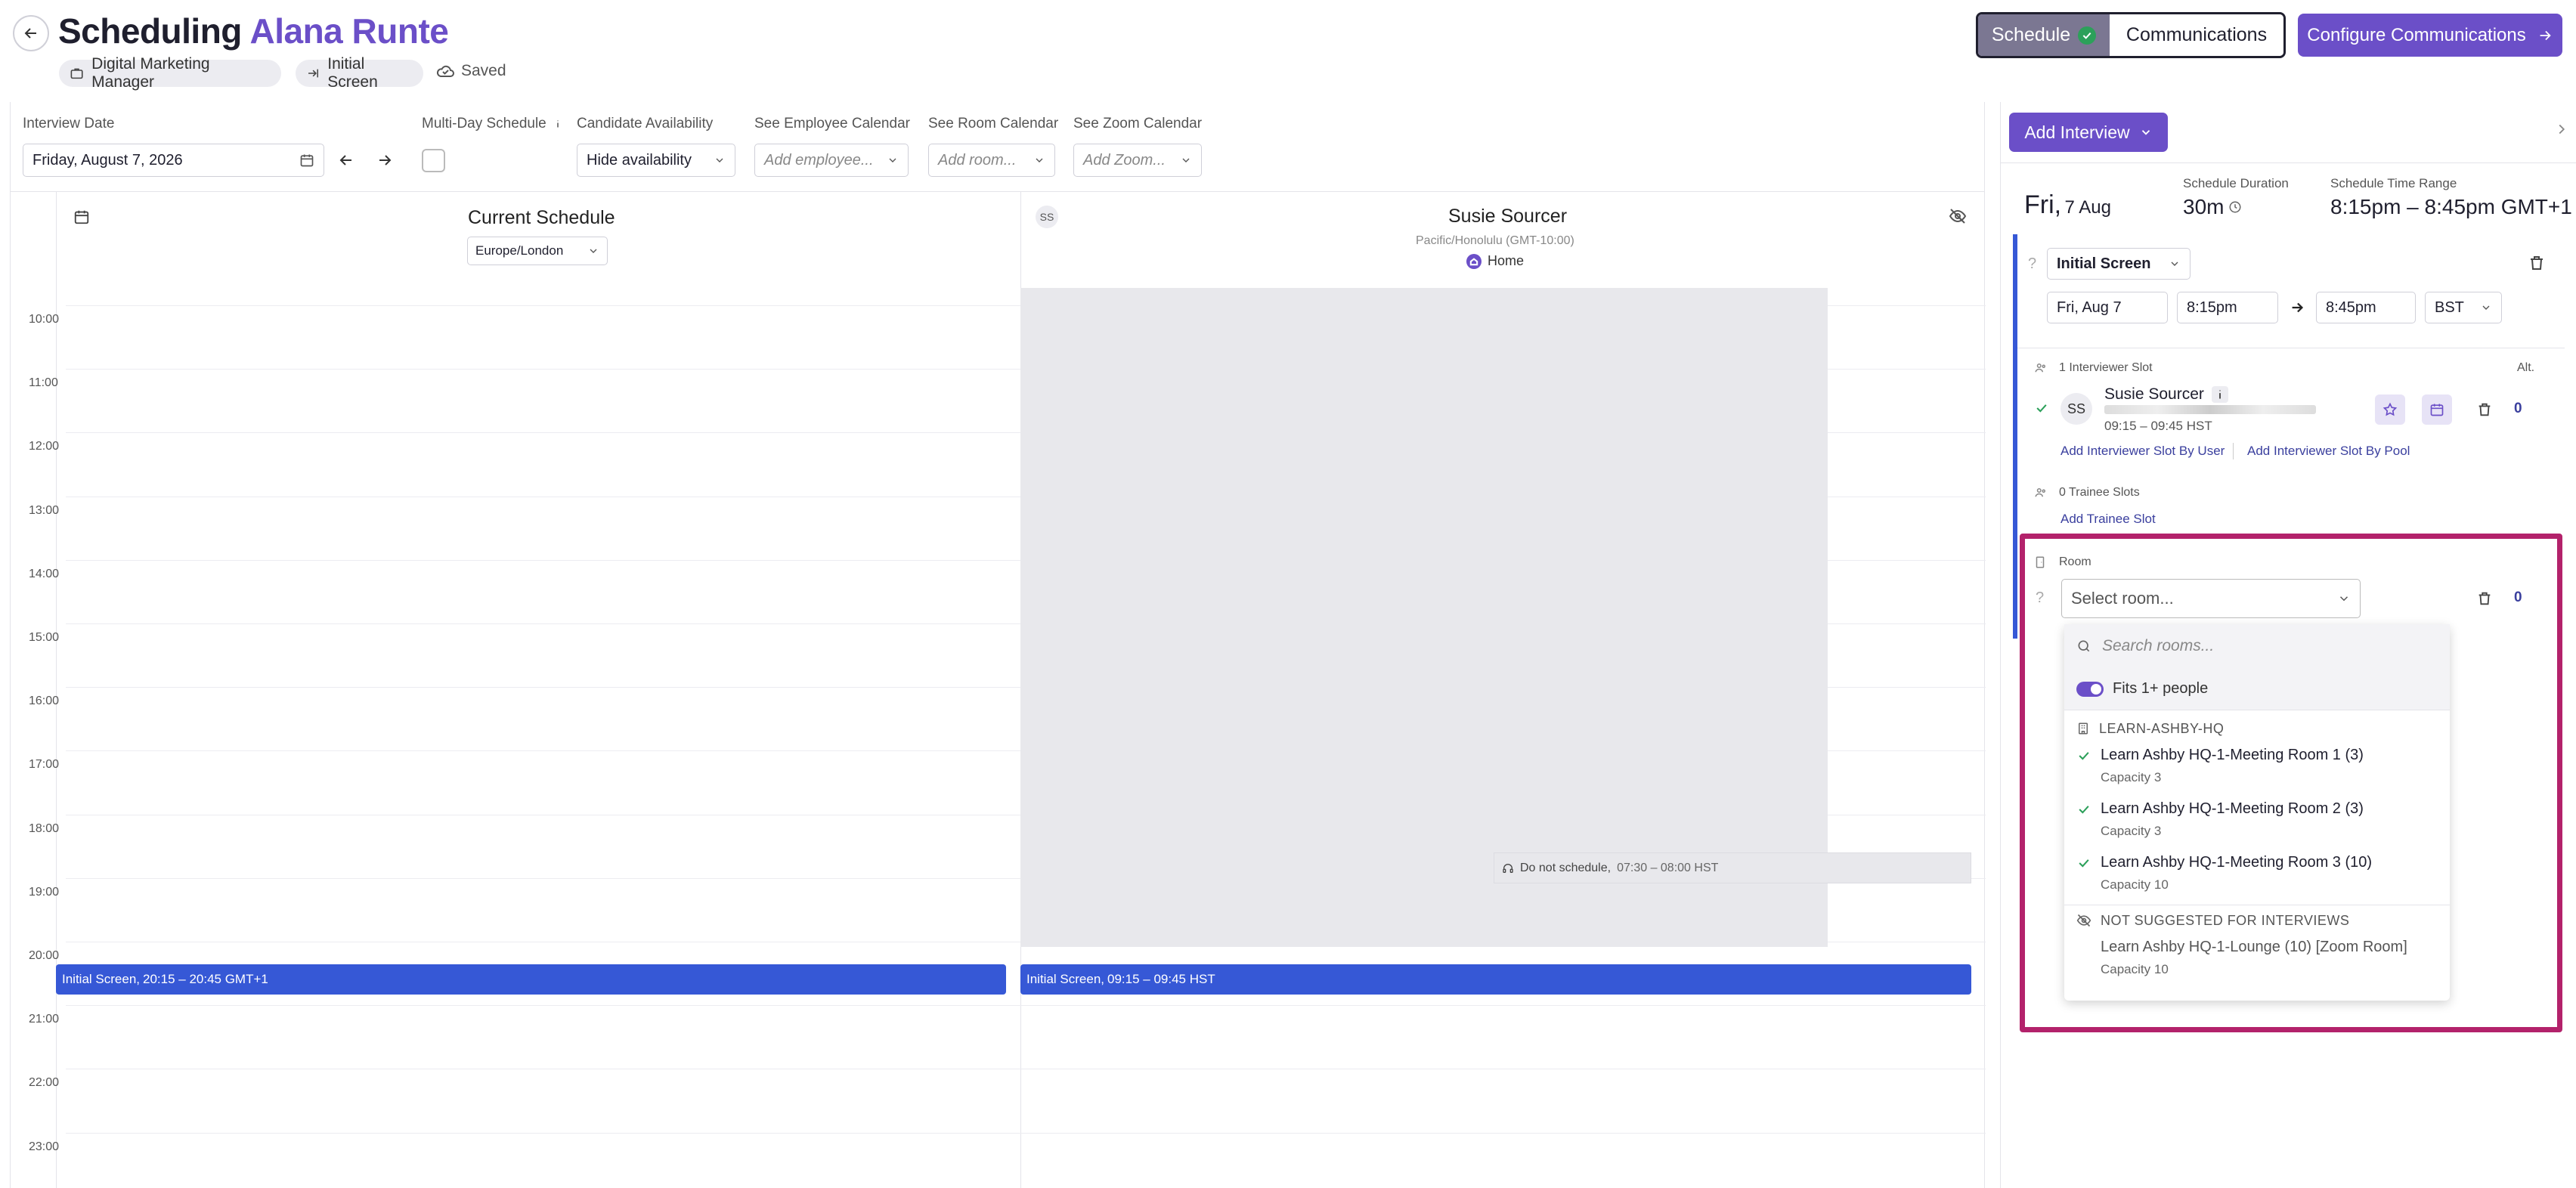 The width and height of the screenshot is (2576, 1188). What do you see at coordinates (43, 383) in the screenshot?
I see `hour-label: 11:00` at bounding box center [43, 383].